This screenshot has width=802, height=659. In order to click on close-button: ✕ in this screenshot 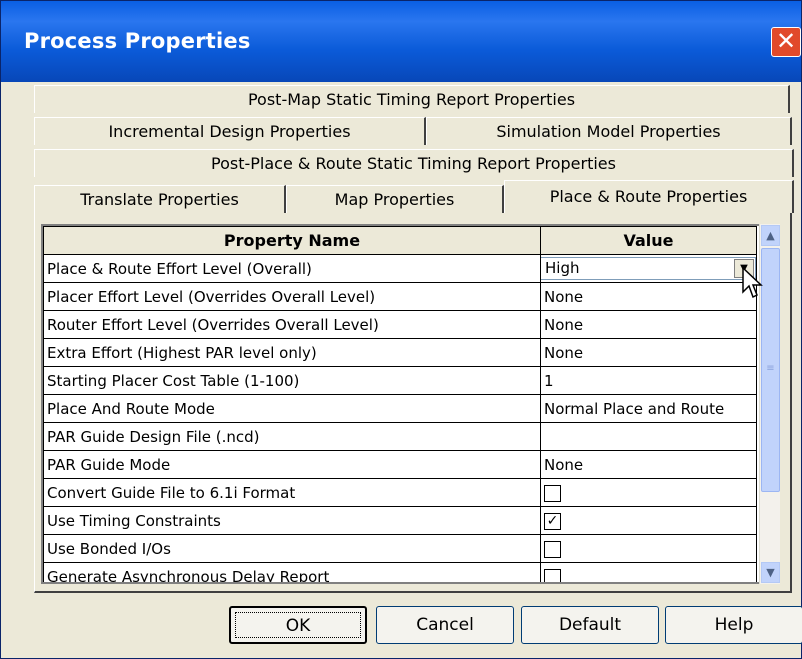, I will do `click(786, 42)`.